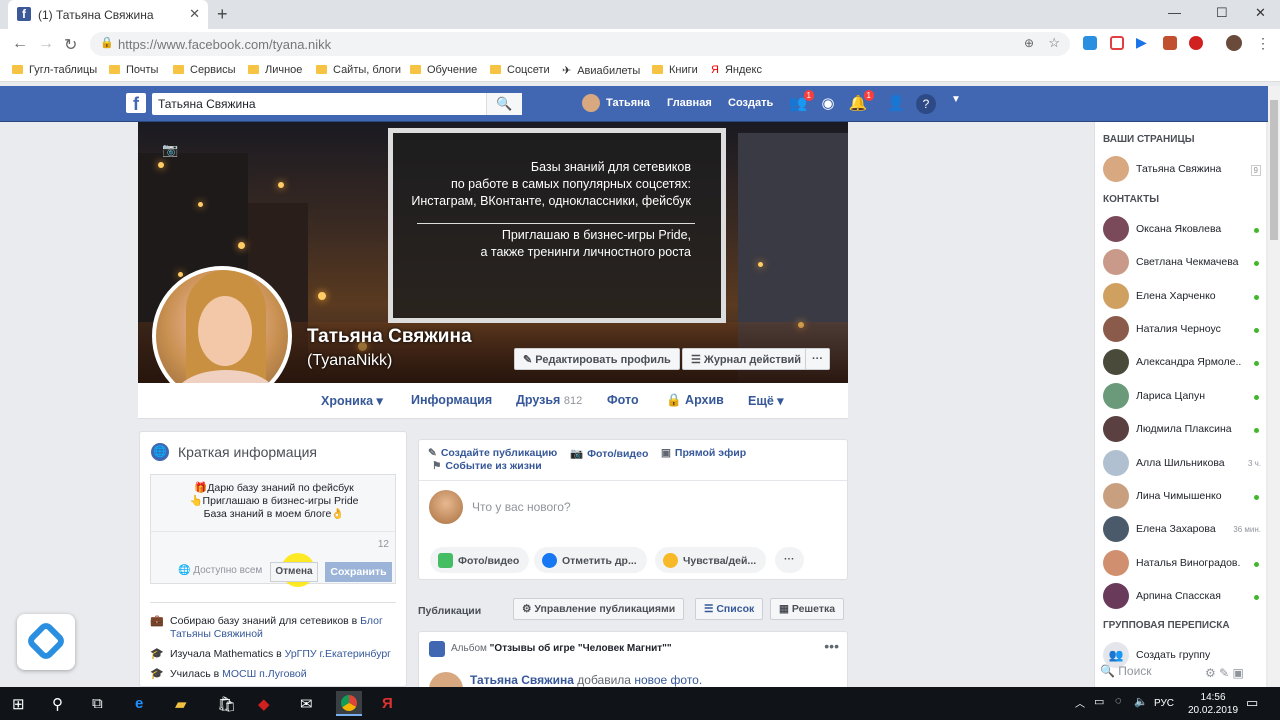 Image resolution: width=1280 pixels, height=720 pixels. I want to click on maximize-button: ☐, so click(1222, 13).